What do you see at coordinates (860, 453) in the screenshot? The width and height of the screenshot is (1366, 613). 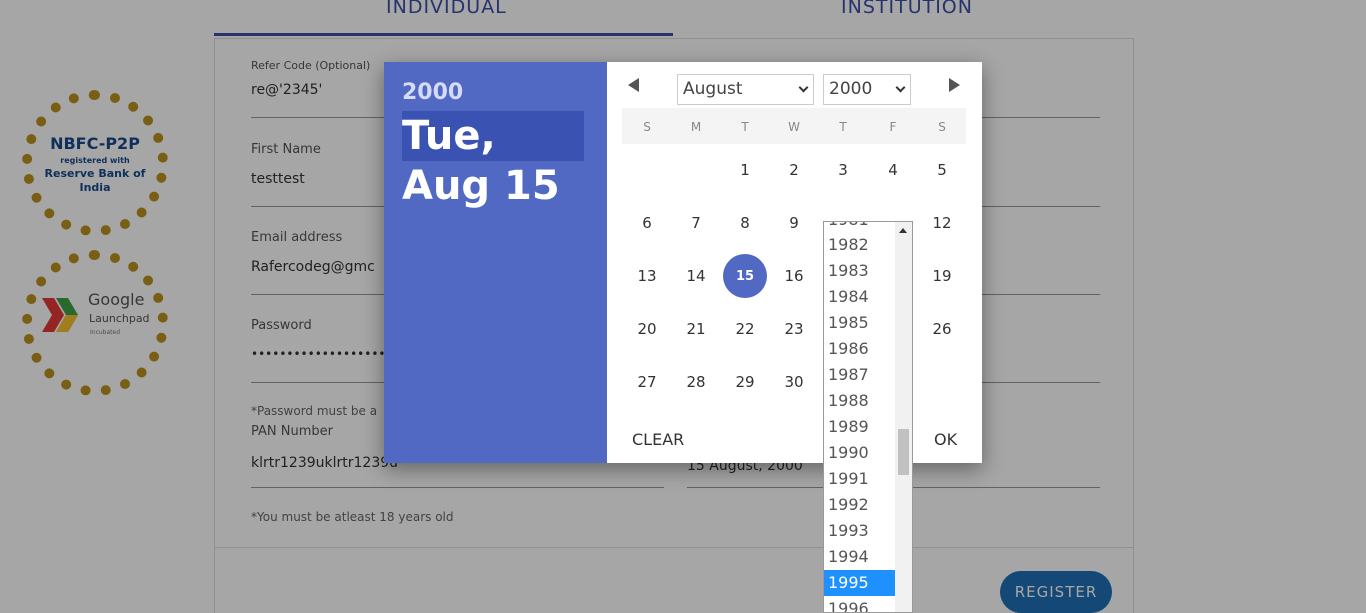 I see `year-option: 1990` at bounding box center [860, 453].